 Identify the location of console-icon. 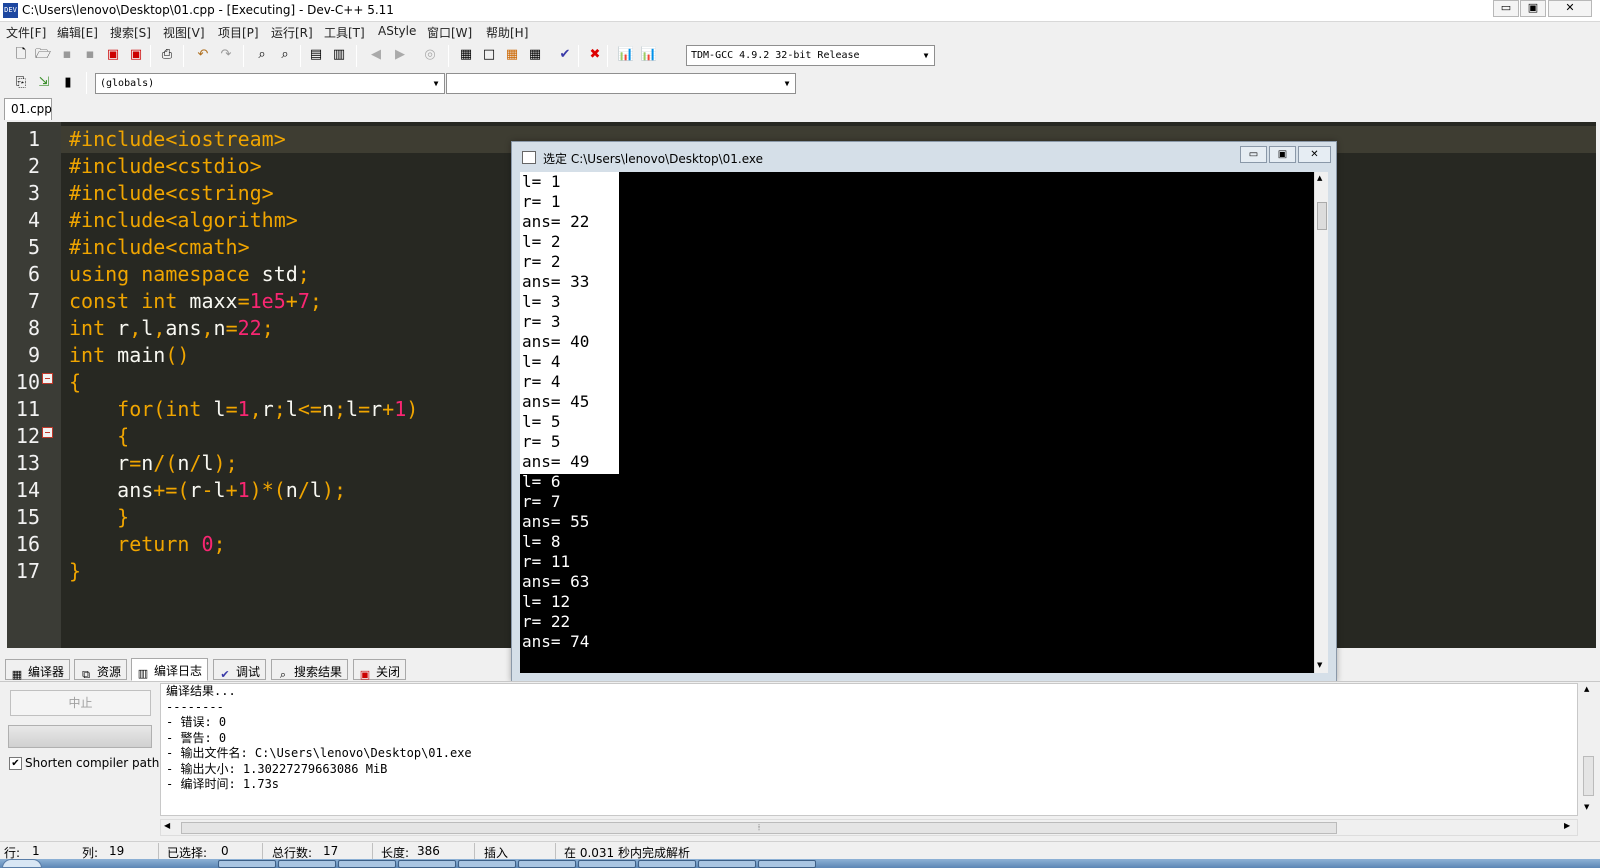
(529, 157).